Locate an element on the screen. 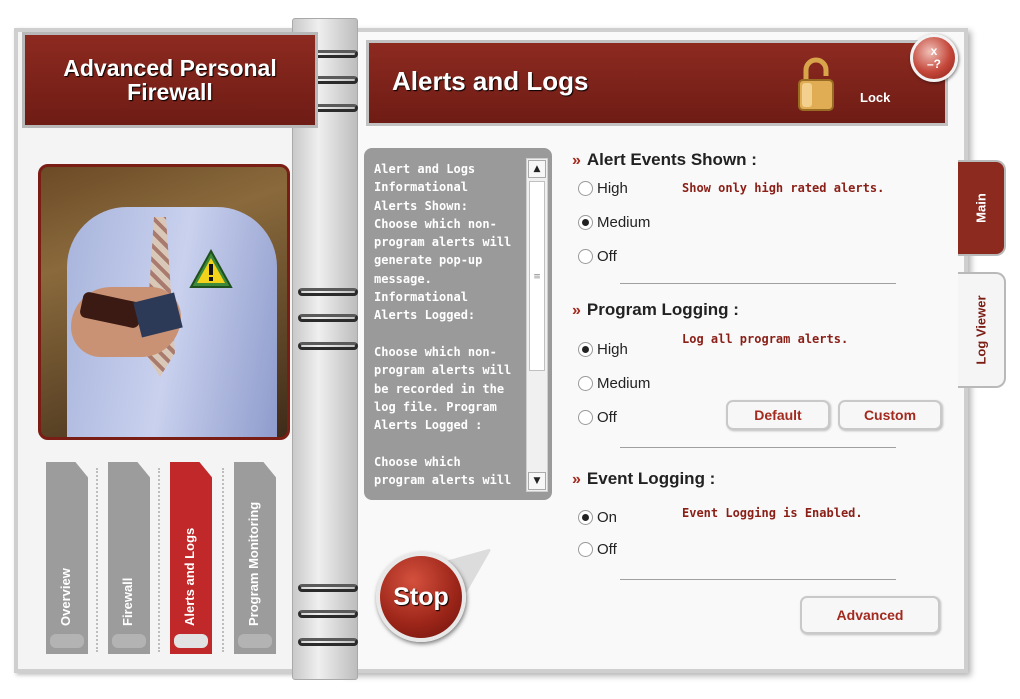 The width and height of the screenshot is (1020, 699). program-logging-high: High is located at coordinates (603, 349).